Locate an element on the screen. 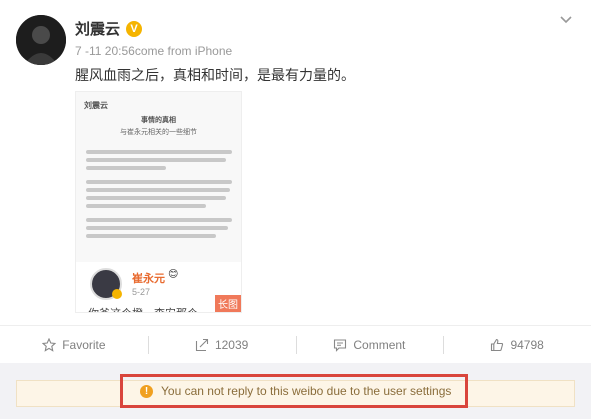 The image size is (591, 419). action-bar: Favorite 12039 Comment 94798 is located at coordinates (295, 344).